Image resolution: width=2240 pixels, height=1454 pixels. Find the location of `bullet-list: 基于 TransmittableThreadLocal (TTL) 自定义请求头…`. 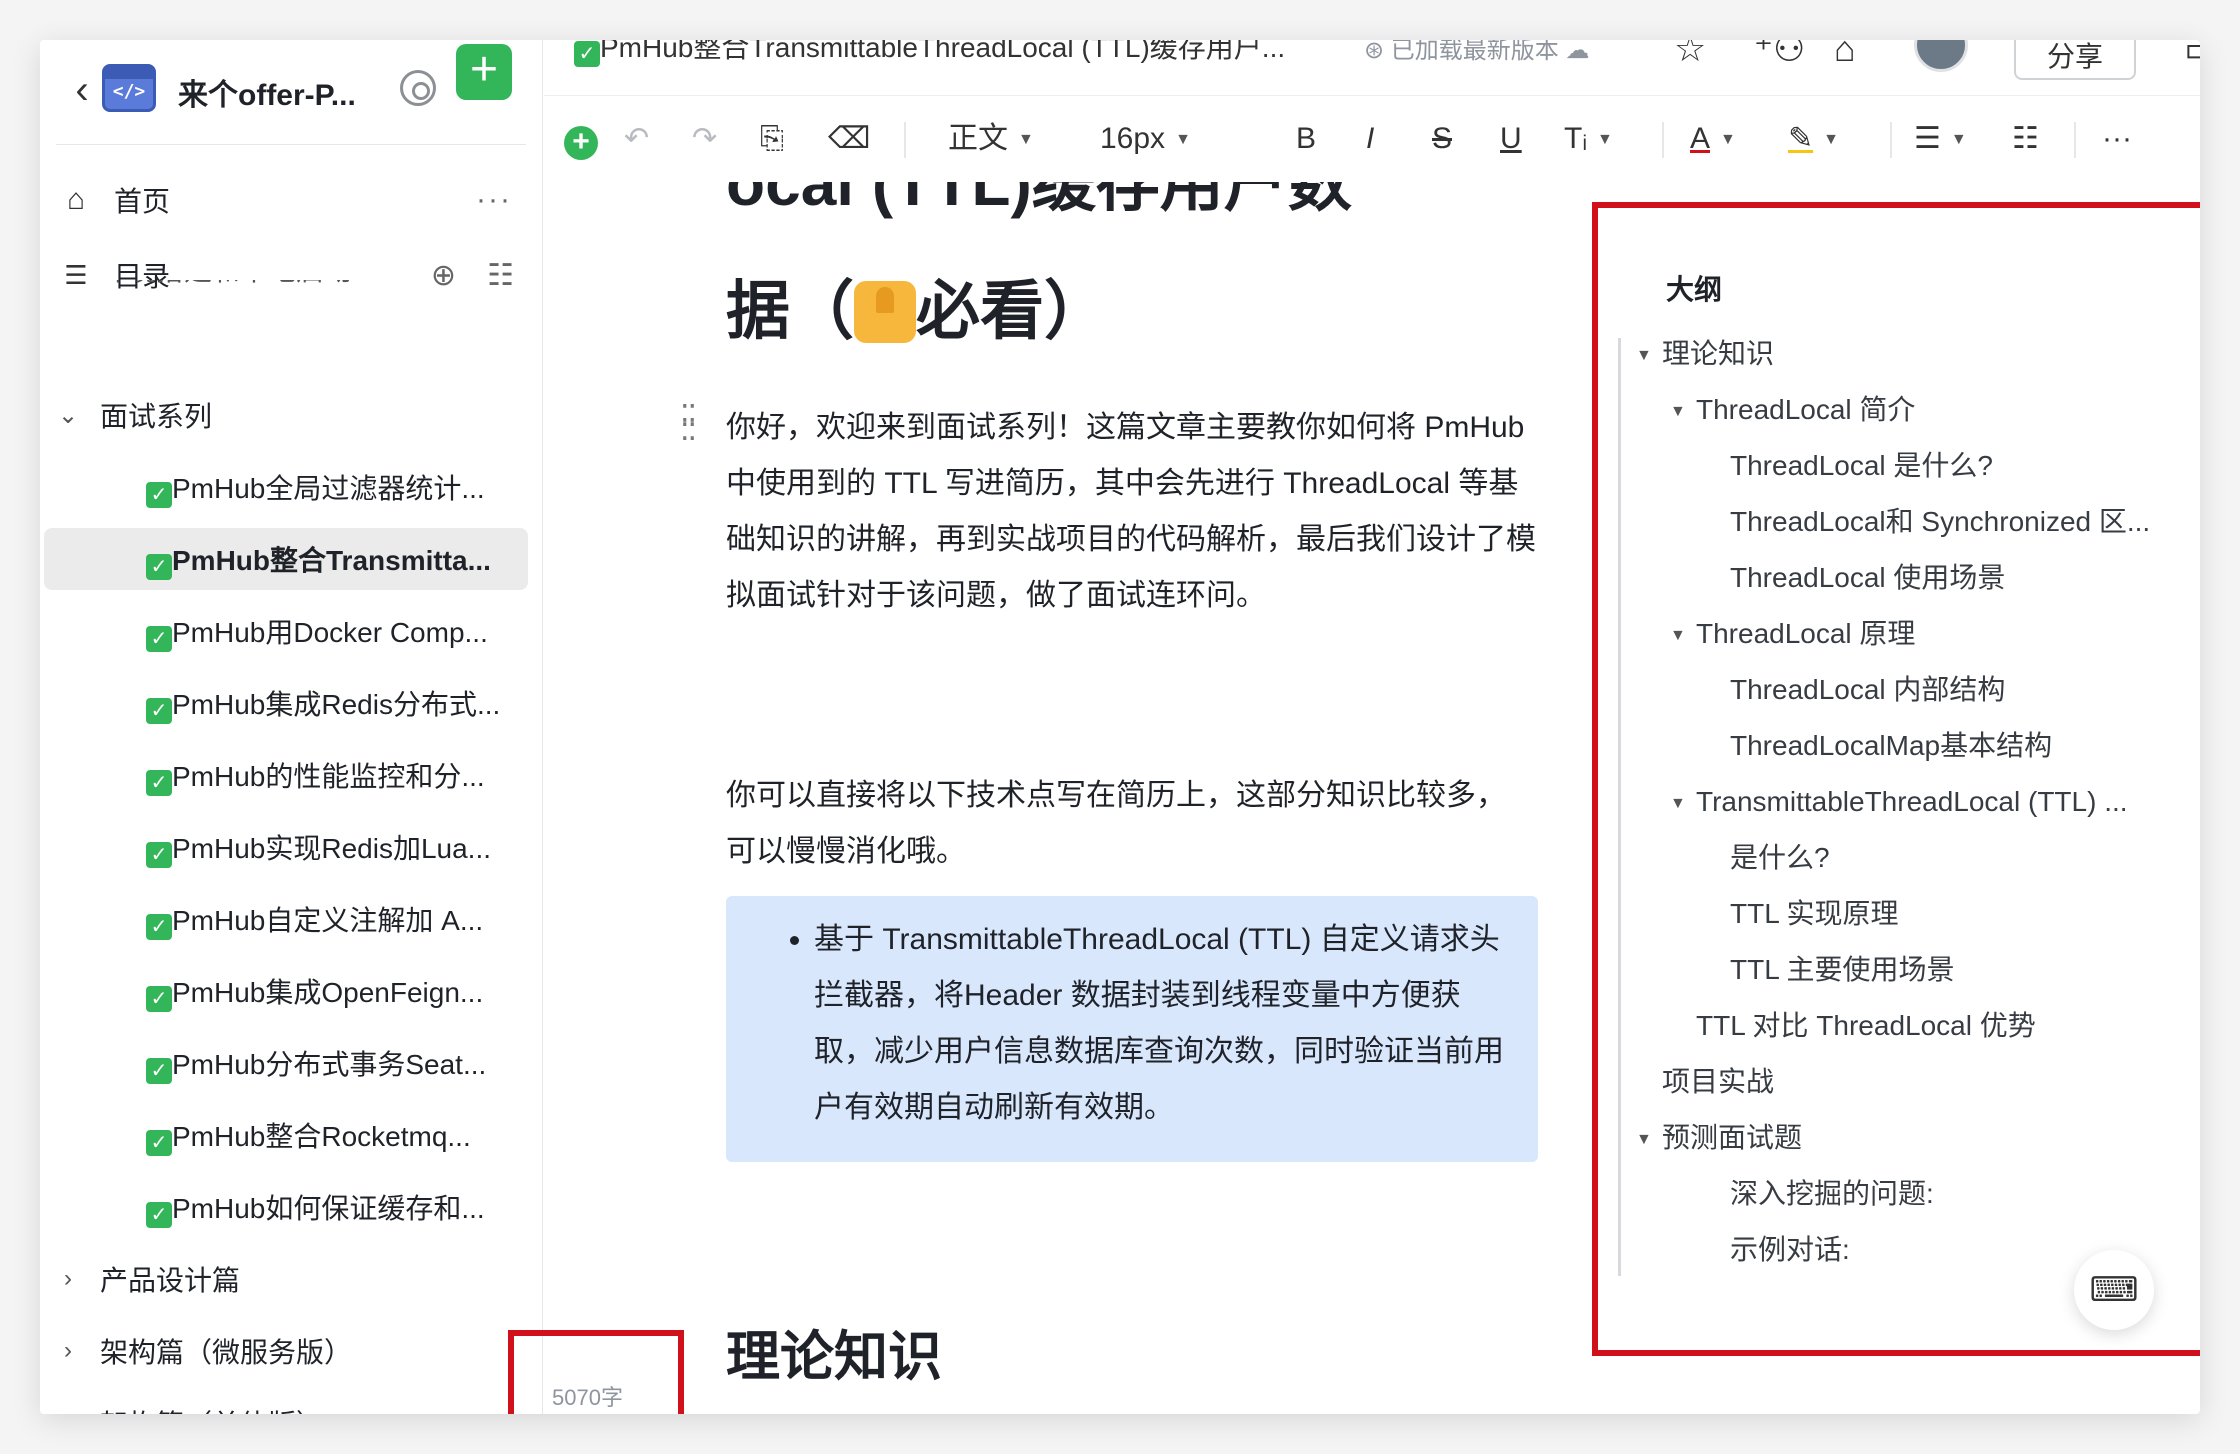

bullet-list: 基于 TransmittableThreadLocal (TTL) 自定义请求头… is located at coordinates (1164, 1024).